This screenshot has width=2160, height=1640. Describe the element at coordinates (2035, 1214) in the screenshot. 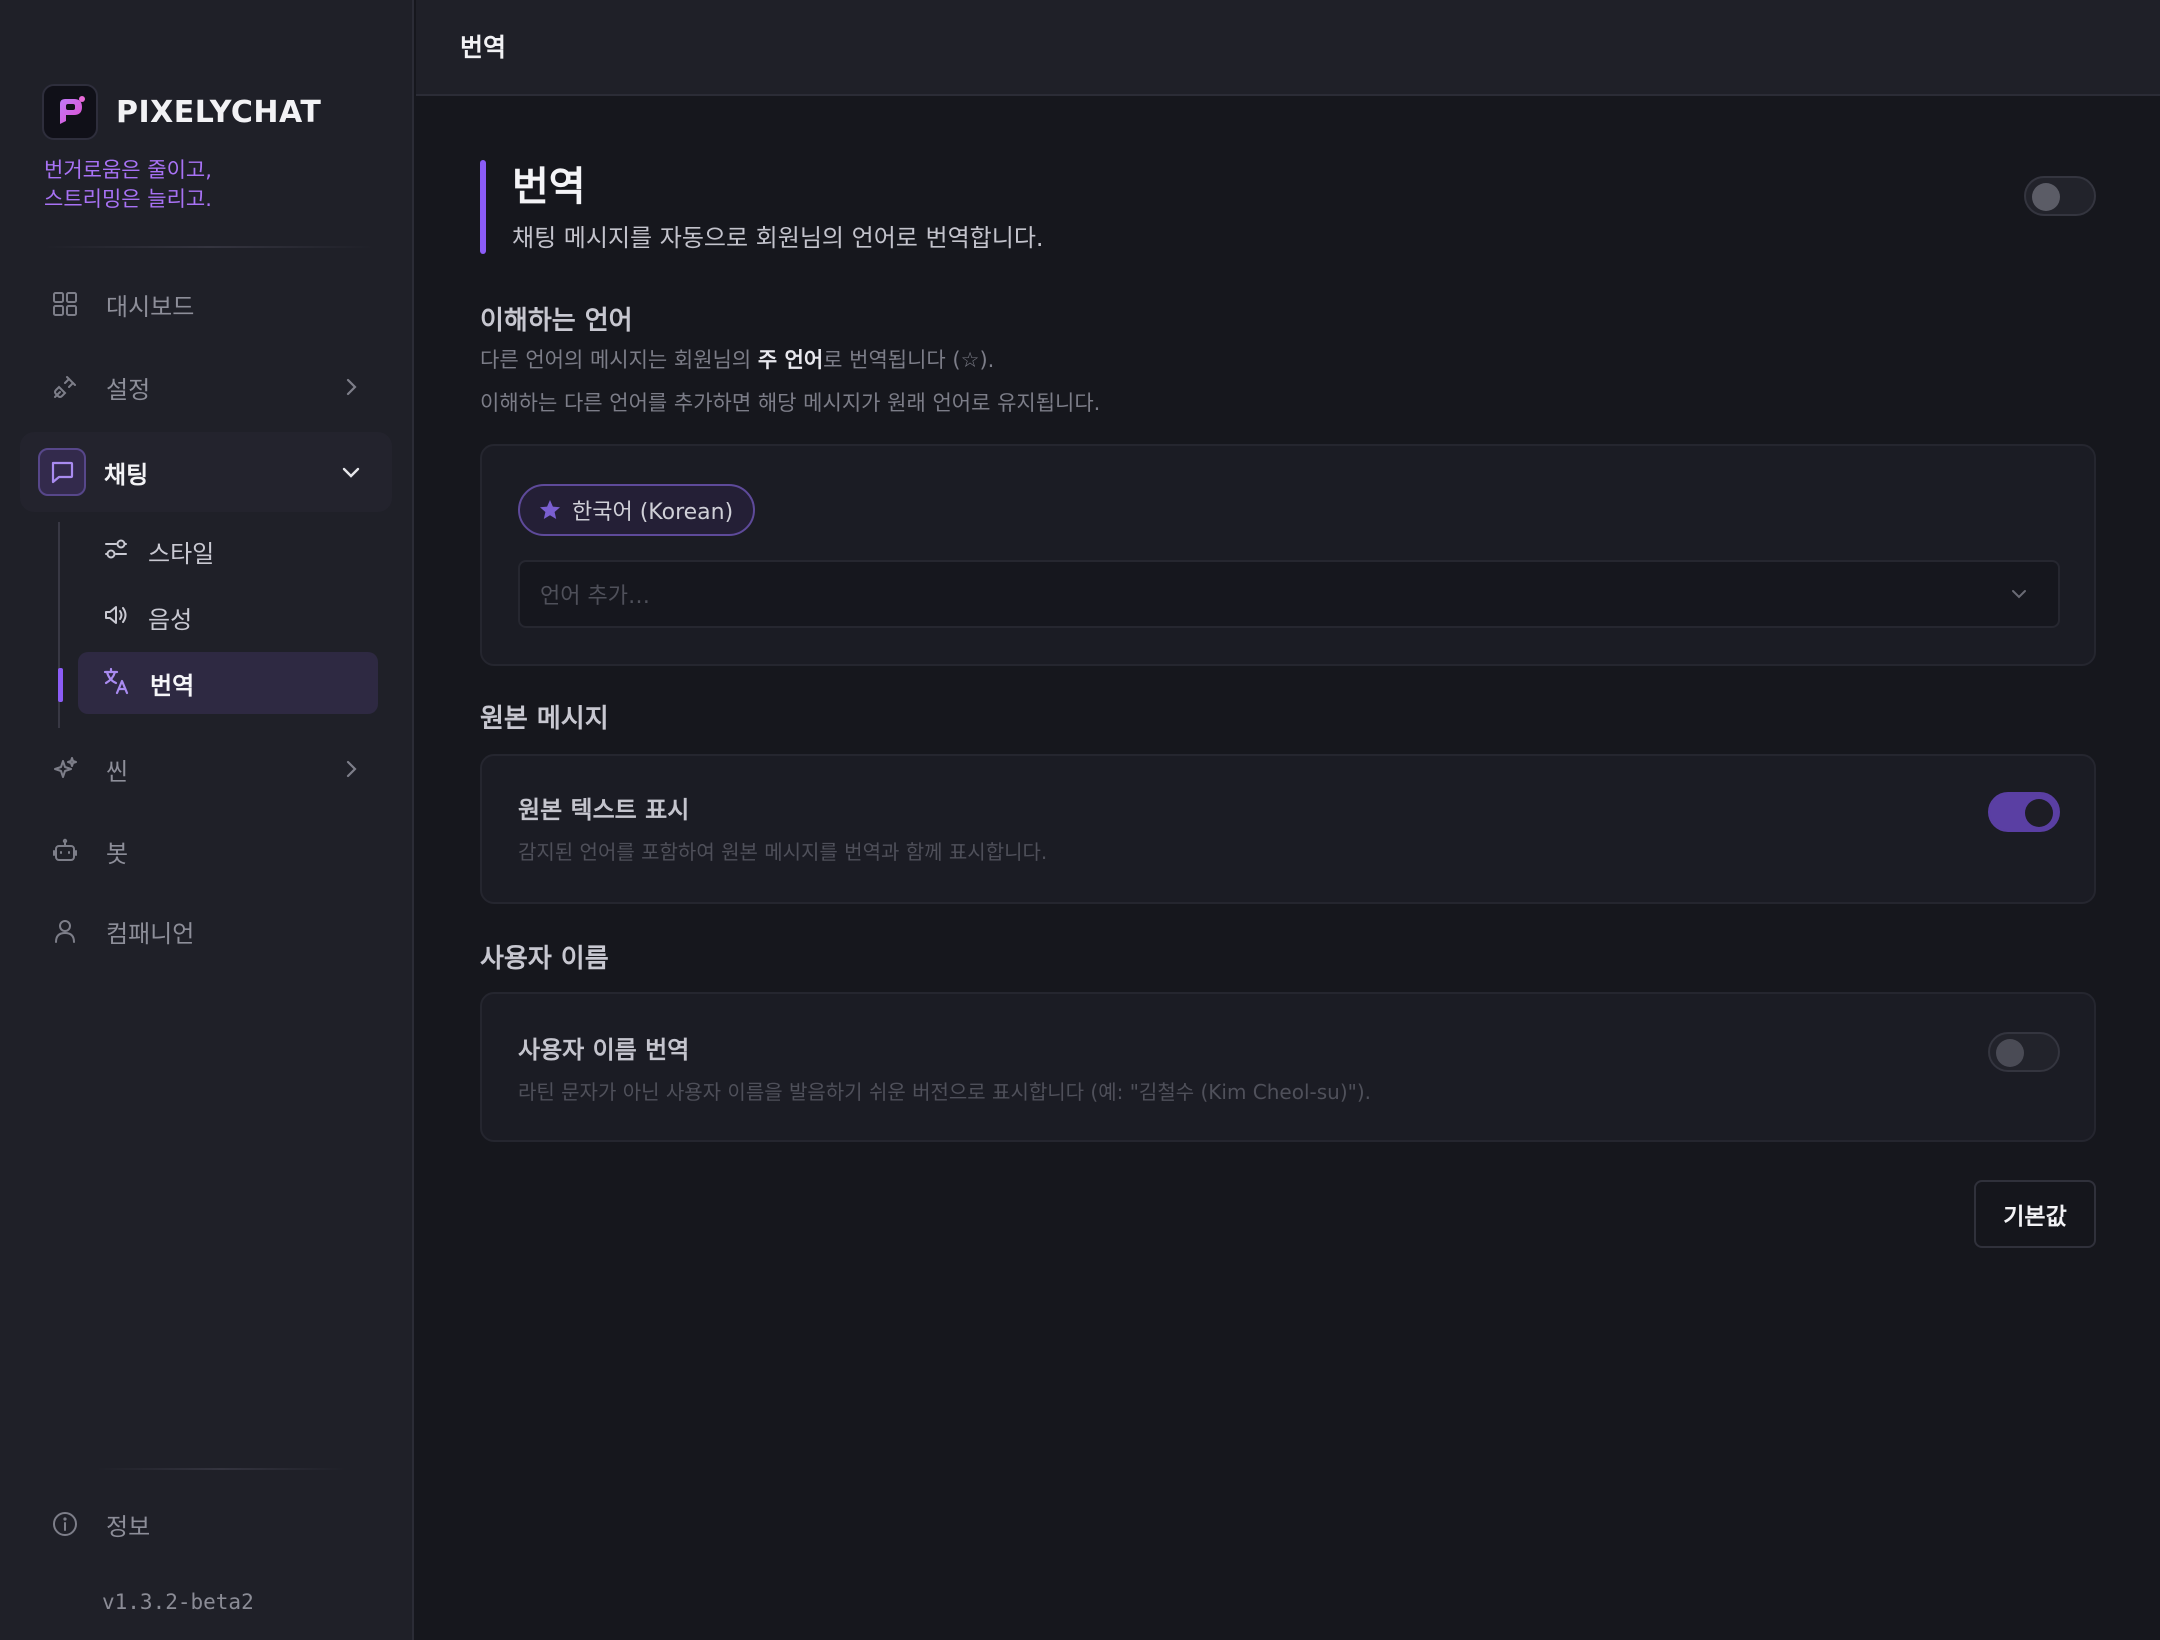

I see `reset-defaults-button: 기본값` at that location.